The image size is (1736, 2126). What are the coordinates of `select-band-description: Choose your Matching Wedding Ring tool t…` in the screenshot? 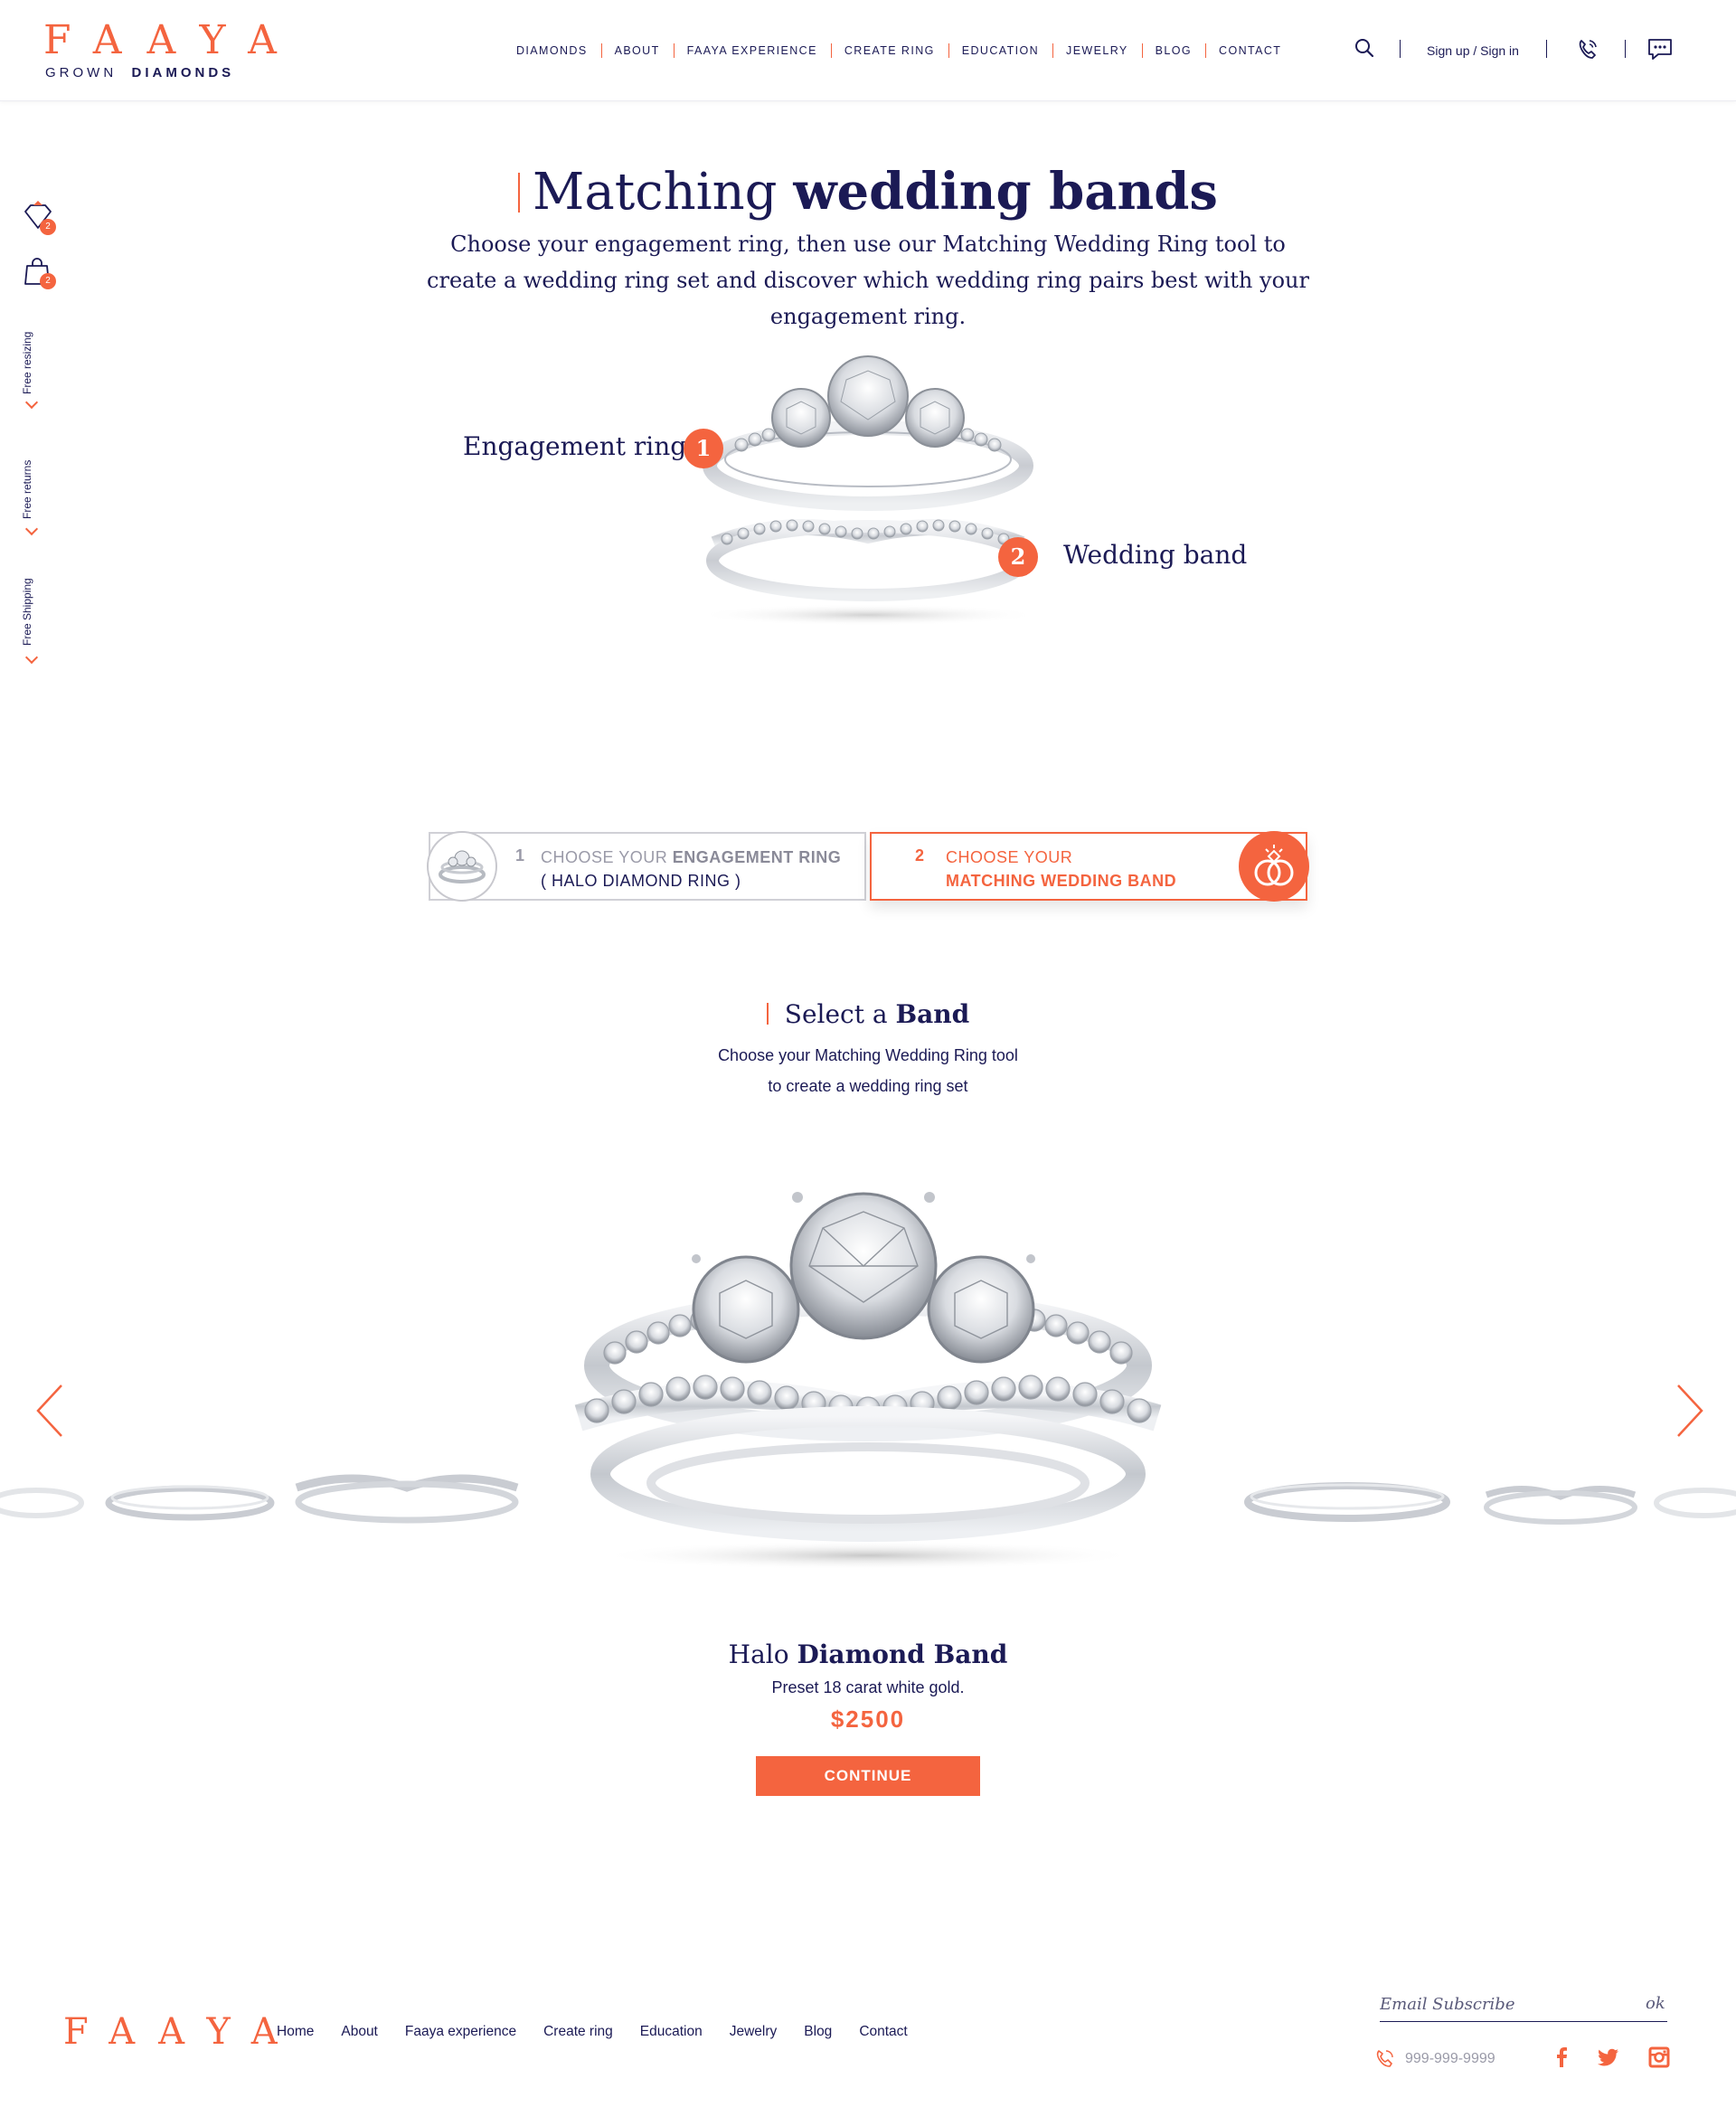 It's located at (868, 1070).